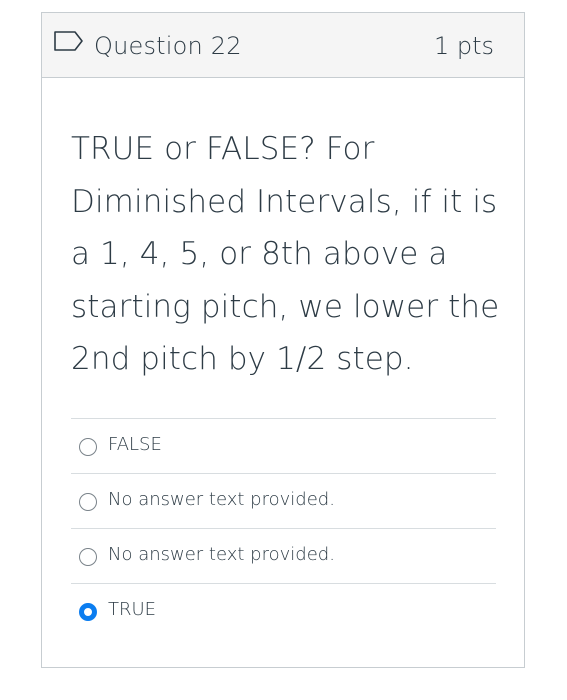 This screenshot has width=567, height=700. I want to click on answer-label: FALSE, so click(135, 444).